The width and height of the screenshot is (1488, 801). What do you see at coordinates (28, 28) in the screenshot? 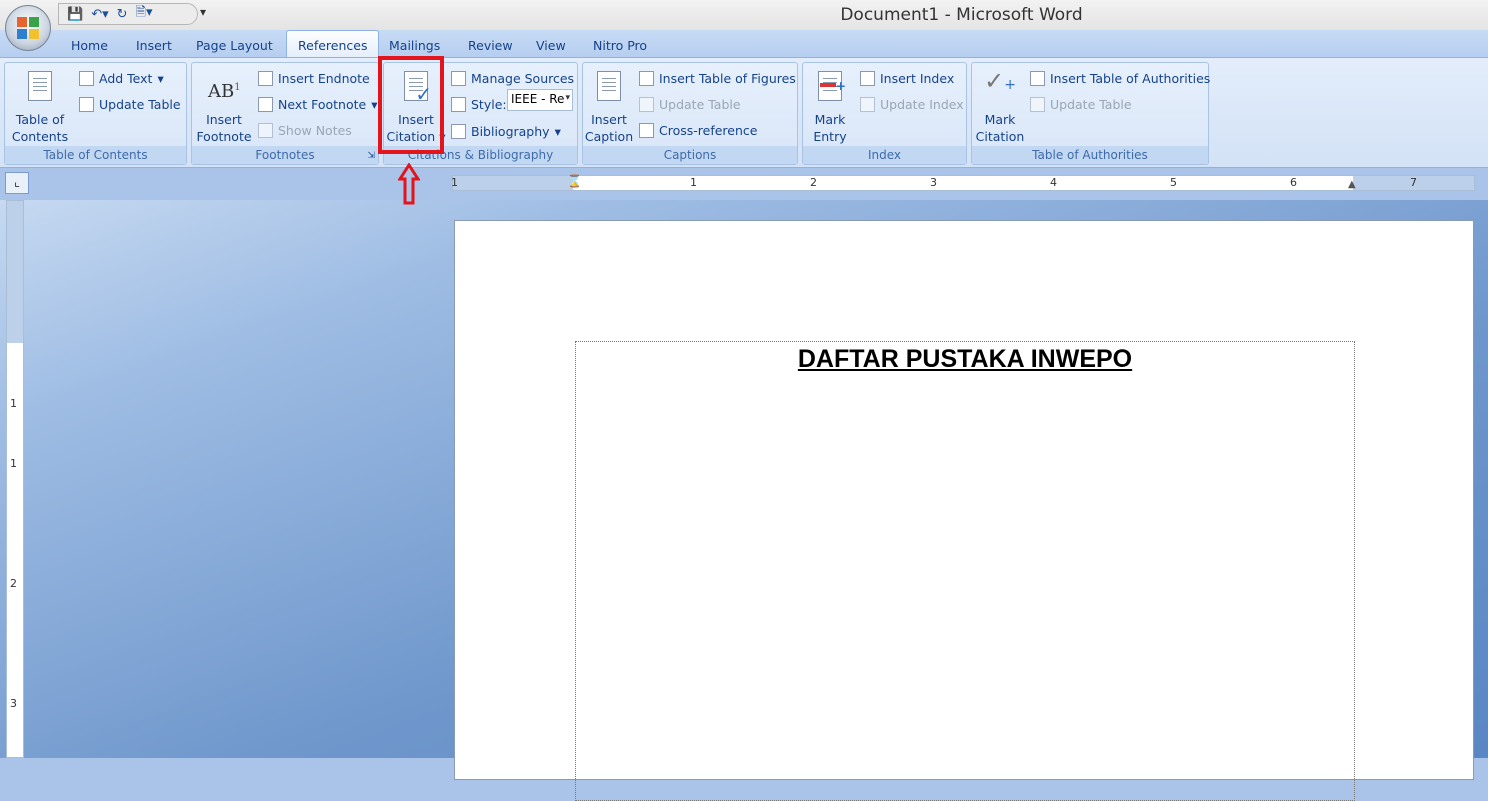
I see `office-button` at bounding box center [28, 28].